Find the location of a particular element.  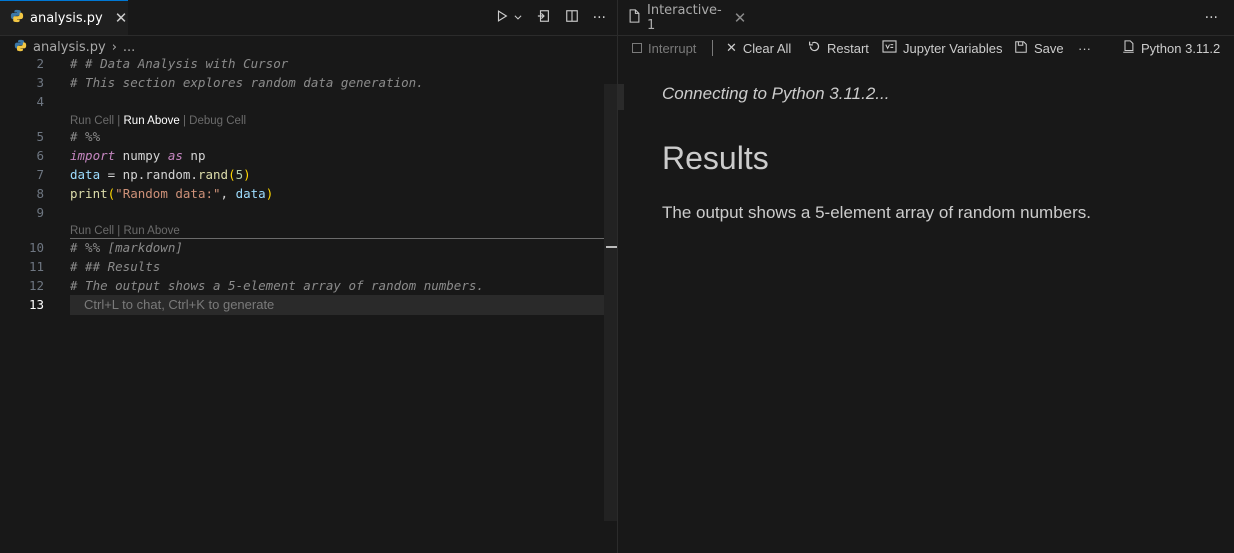

code-line: 9 is located at coordinates (309, 212).